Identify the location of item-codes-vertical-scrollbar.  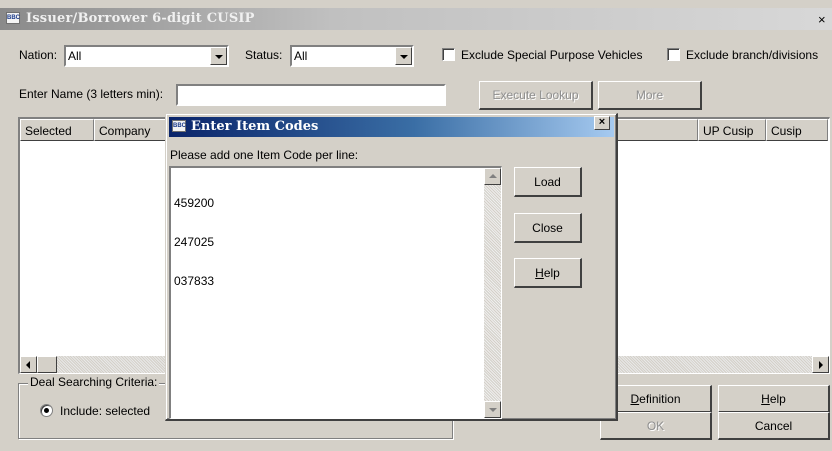
(492, 293).